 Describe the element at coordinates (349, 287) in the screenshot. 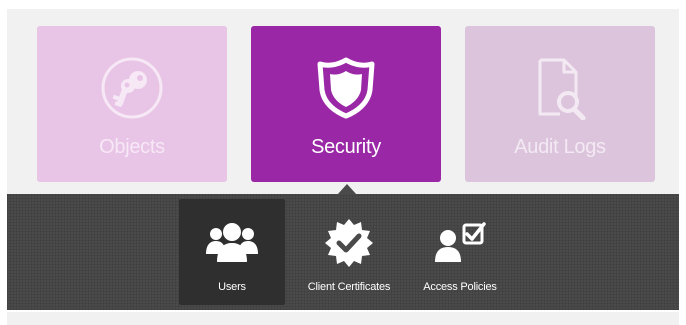

I see `submenu-item-label: Client Certificates` at that location.